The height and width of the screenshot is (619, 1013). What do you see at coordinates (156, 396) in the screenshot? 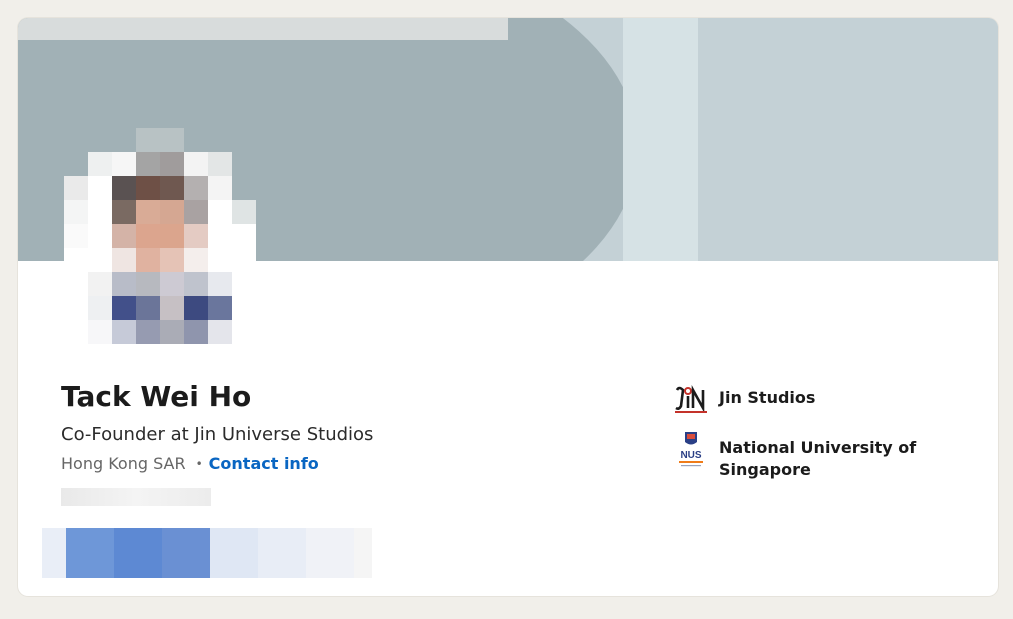
I see `profile-name: Tack Wei Ho` at bounding box center [156, 396].